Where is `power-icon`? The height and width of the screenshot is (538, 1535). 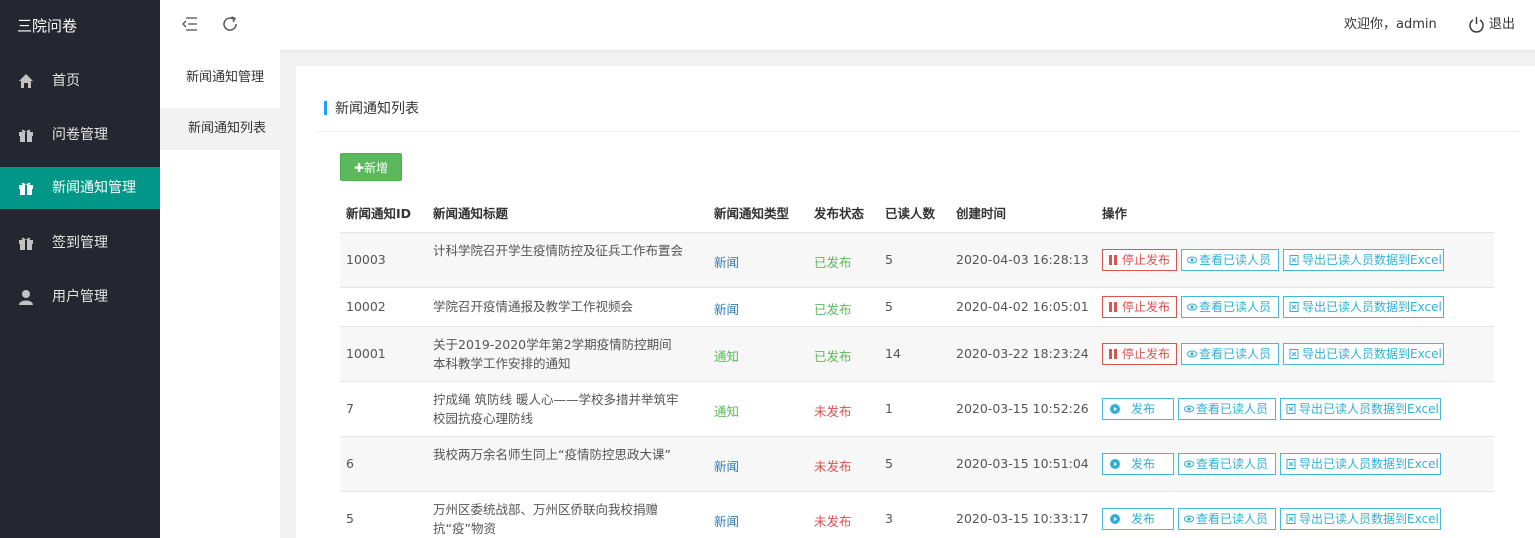 power-icon is located at coordinates (1476, 25).